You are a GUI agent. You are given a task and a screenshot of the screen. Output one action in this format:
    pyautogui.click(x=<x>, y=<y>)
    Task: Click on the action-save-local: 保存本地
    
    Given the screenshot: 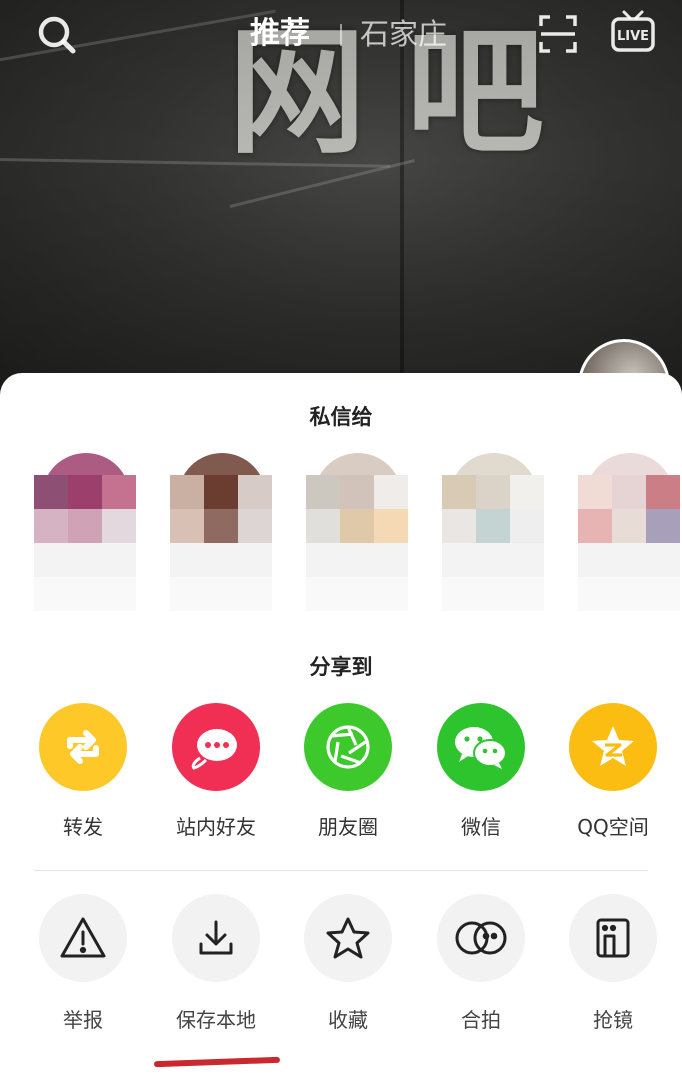 What is the action you would take?
    pyautogui.click(x=216, y=963)
    